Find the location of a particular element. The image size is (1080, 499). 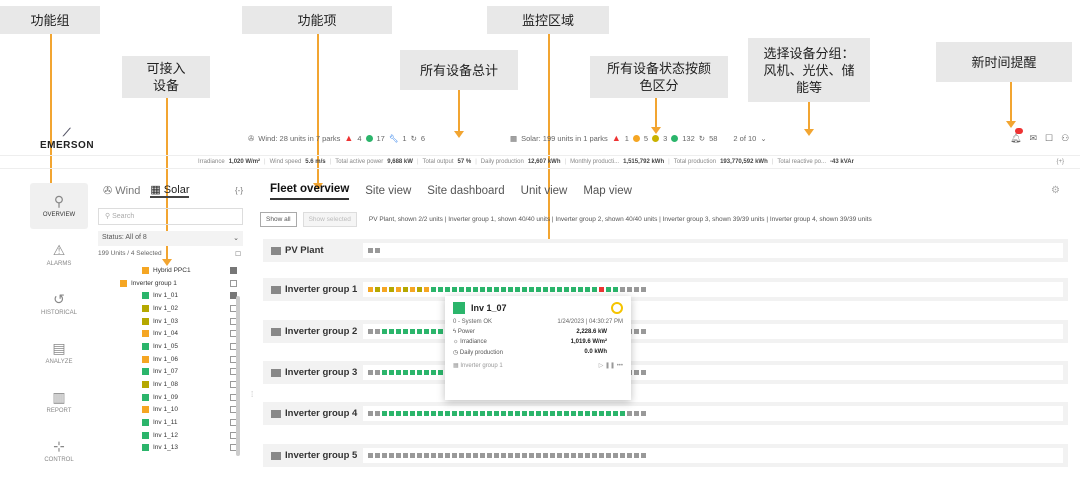

tab-site-dashboard: Site dashboard is located at coordinates (465, 191).